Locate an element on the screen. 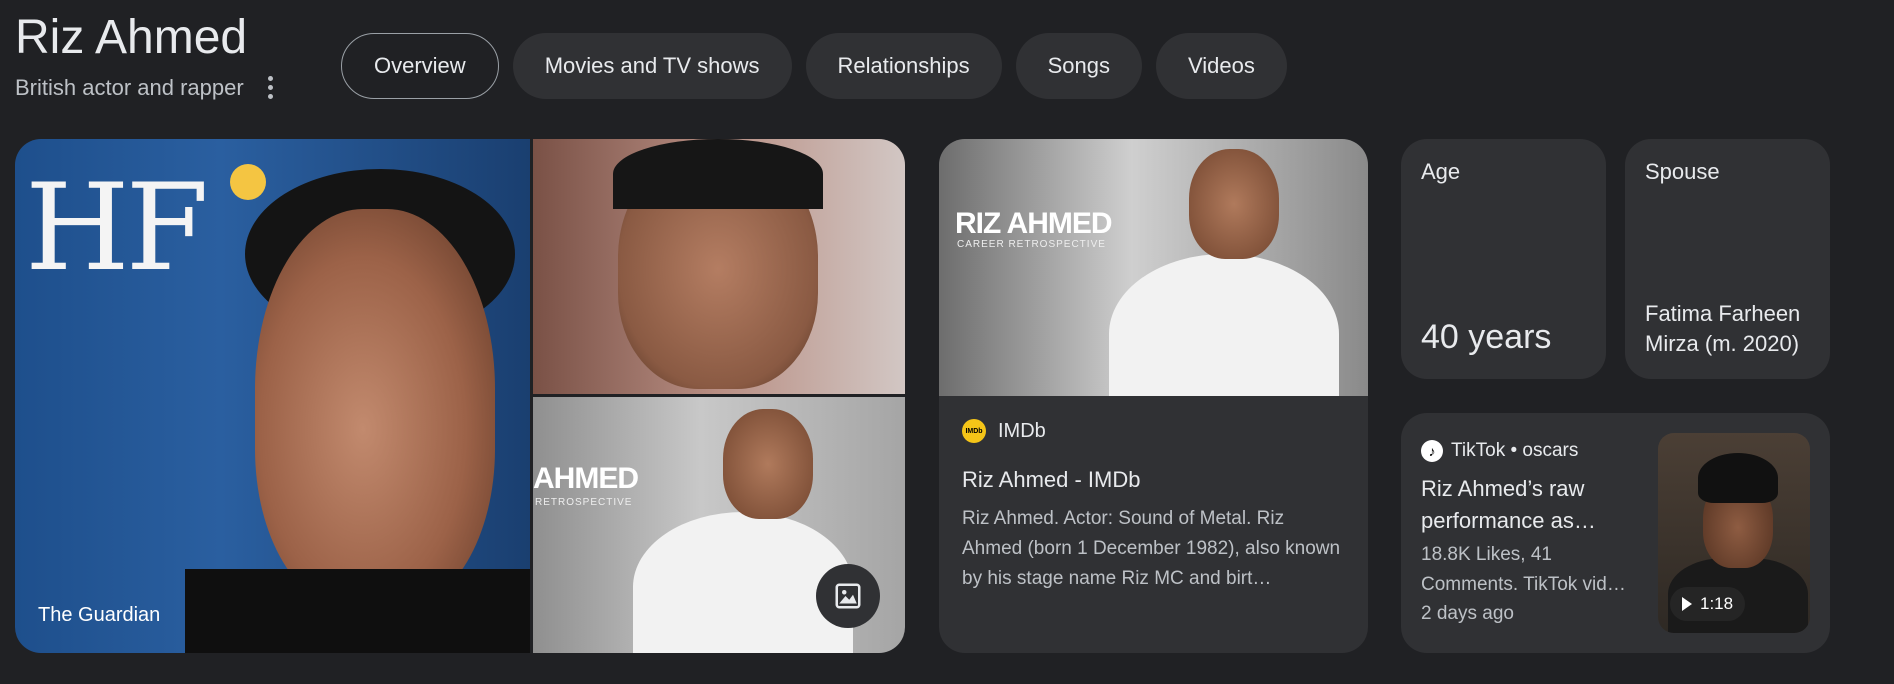 This screenshot has height=684, width=1894. entity-header: Riz Ahmed British actor and rapper is located at coordinates (146, 56).